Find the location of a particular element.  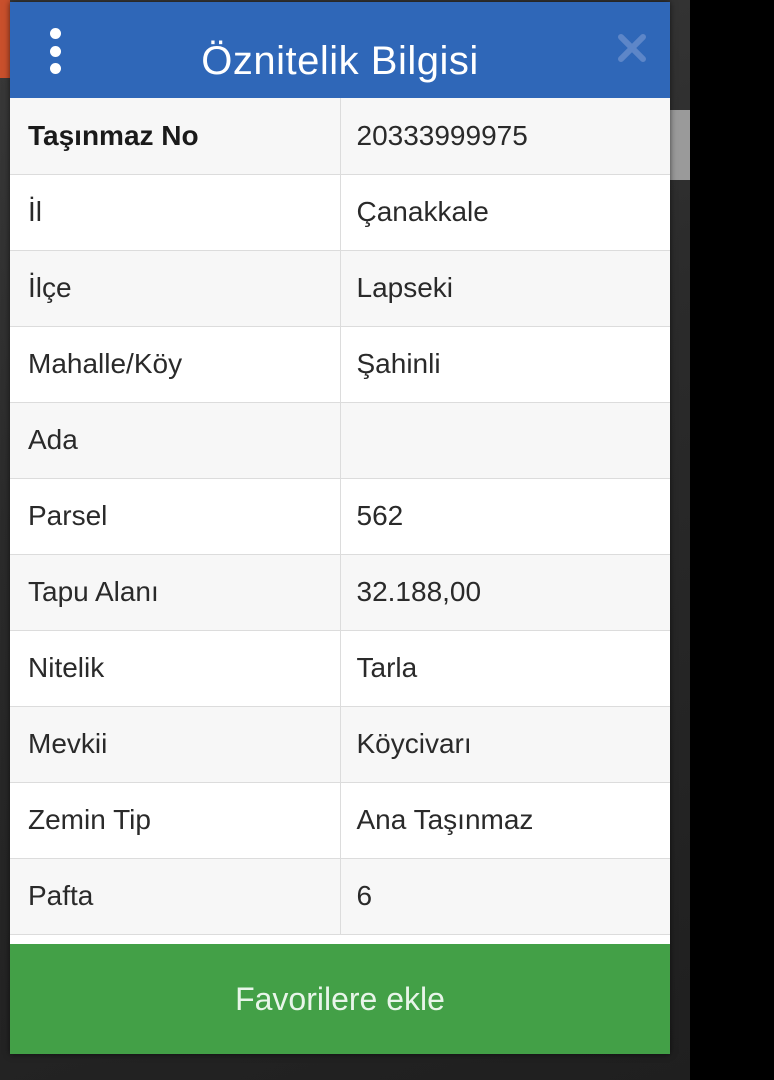

attribute-key: Mevkii is located at coordinates (175, 744).